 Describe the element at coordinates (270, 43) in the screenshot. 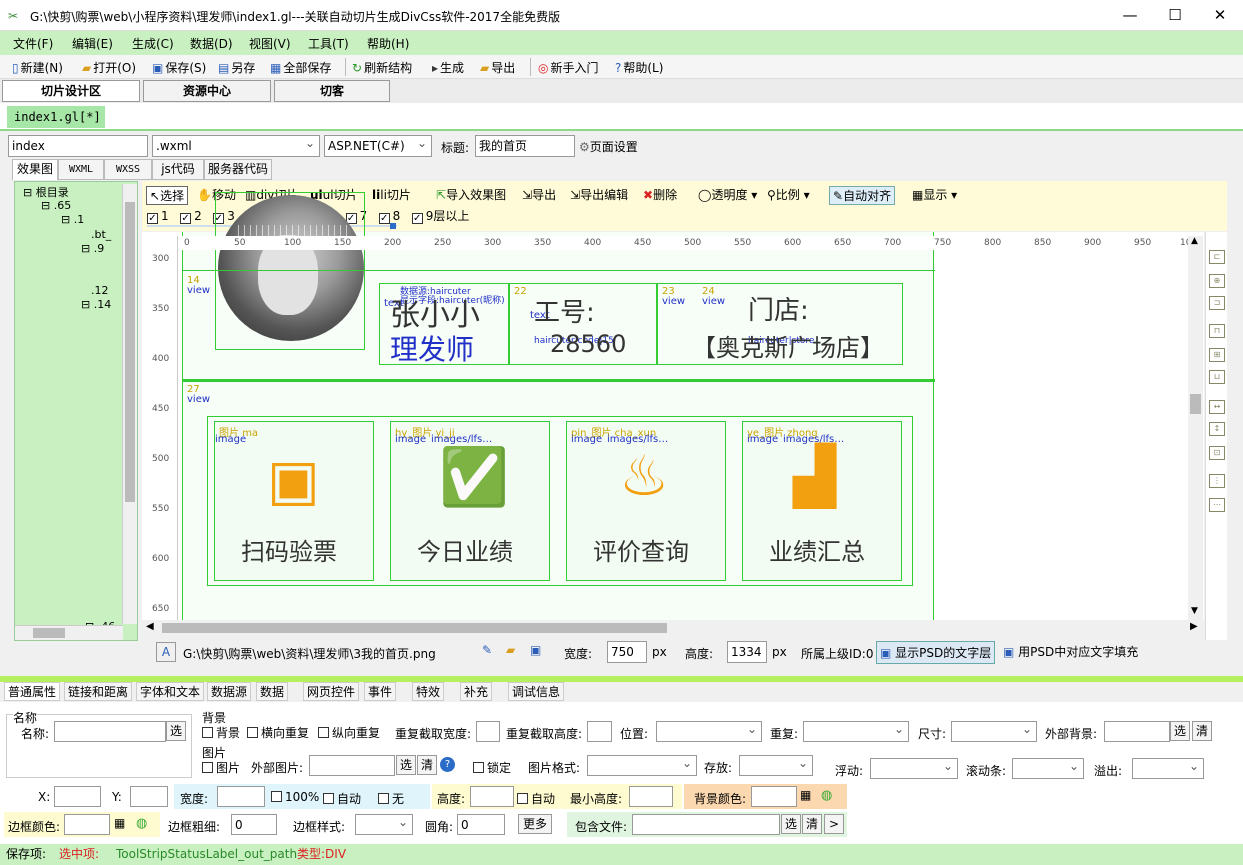

I see `menu-view: 视图(V)` at that location.